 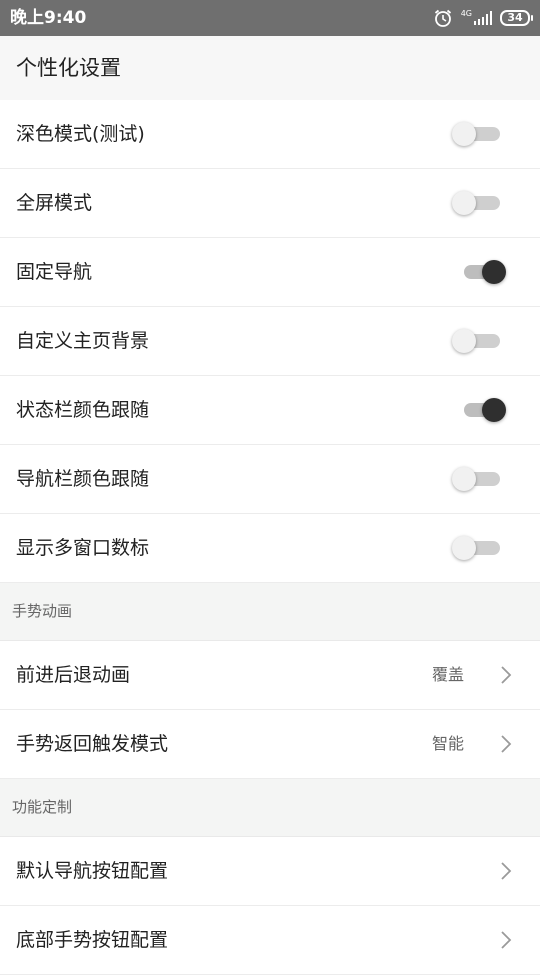 I want to click on setting-value: 智能, so click(x=447, y=743).